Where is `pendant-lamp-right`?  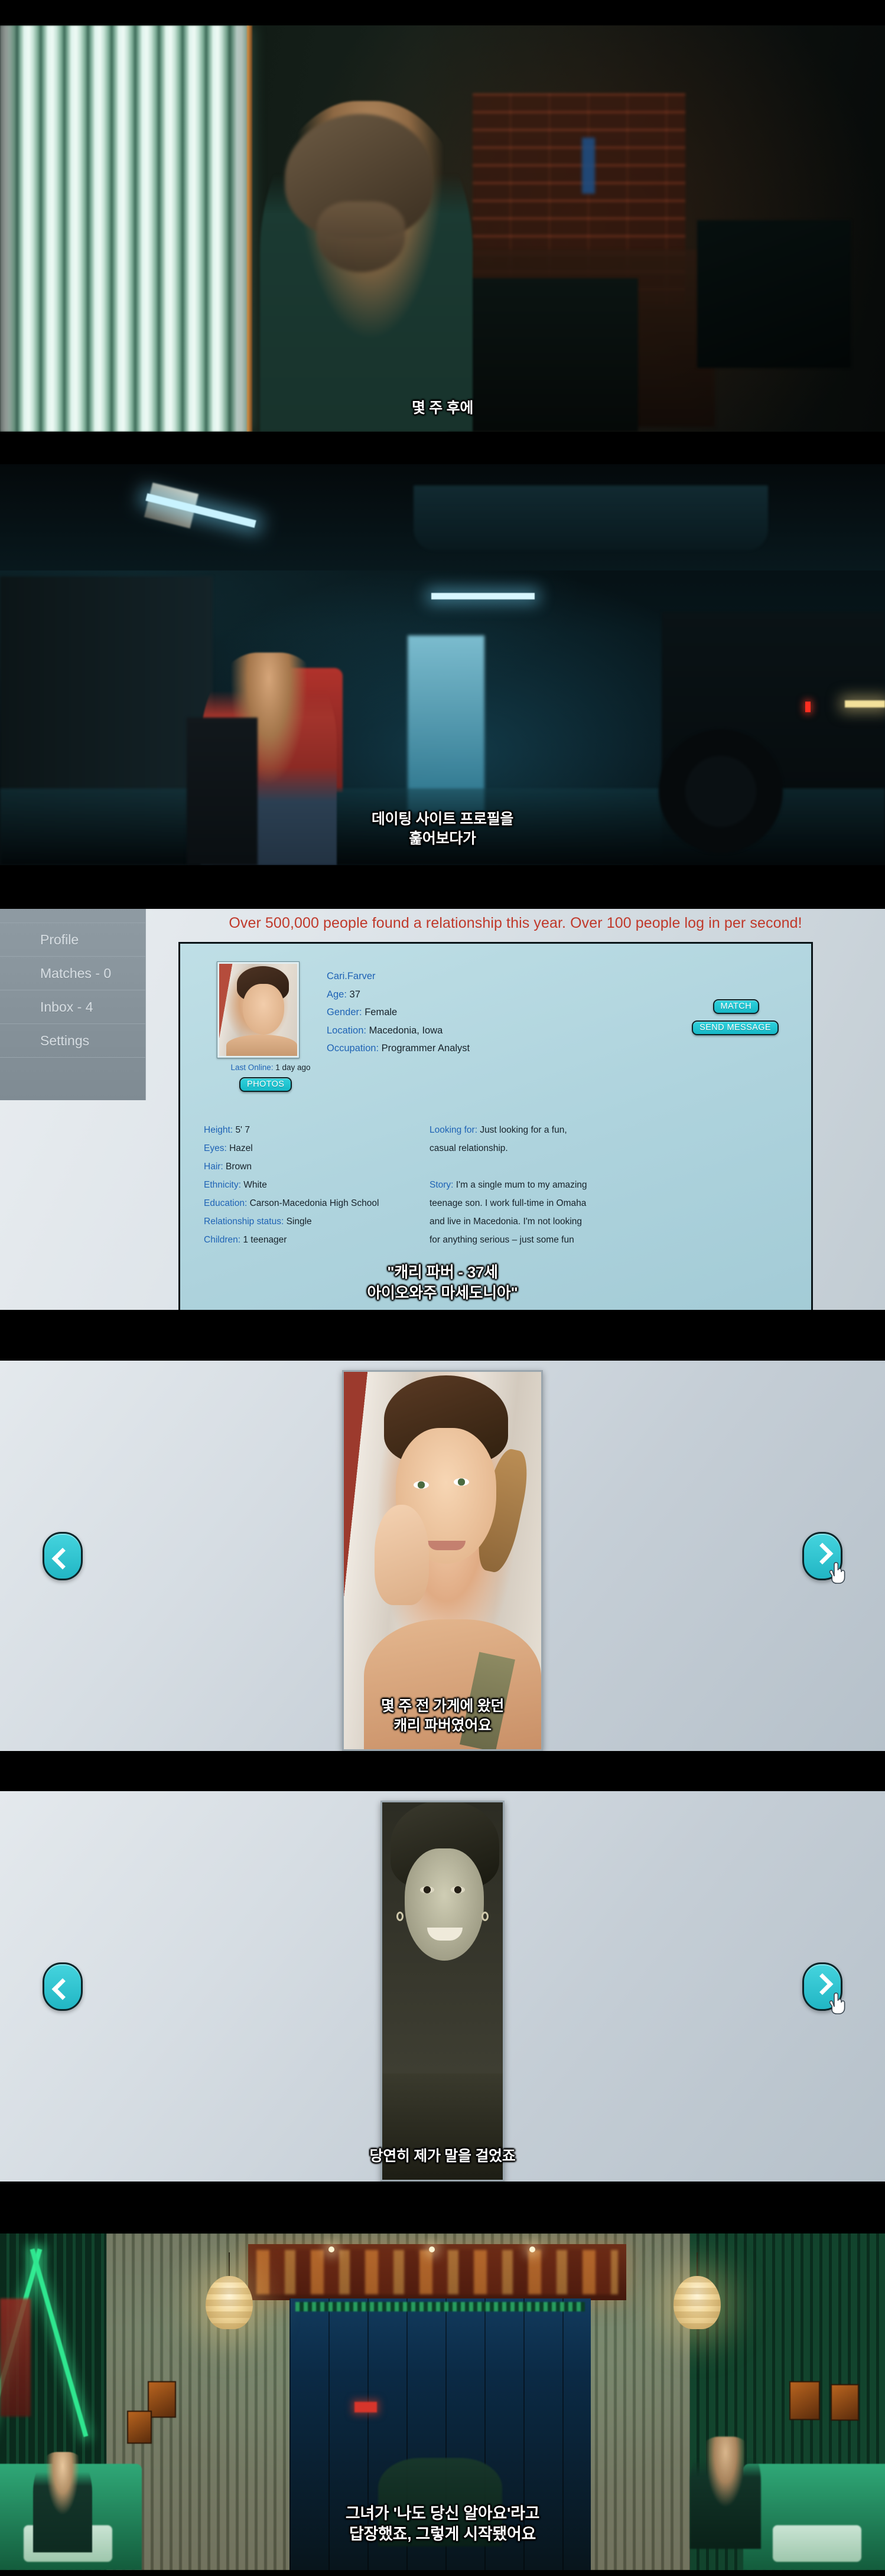 pendant-lamp-right is located at coordinates (697, 2291).